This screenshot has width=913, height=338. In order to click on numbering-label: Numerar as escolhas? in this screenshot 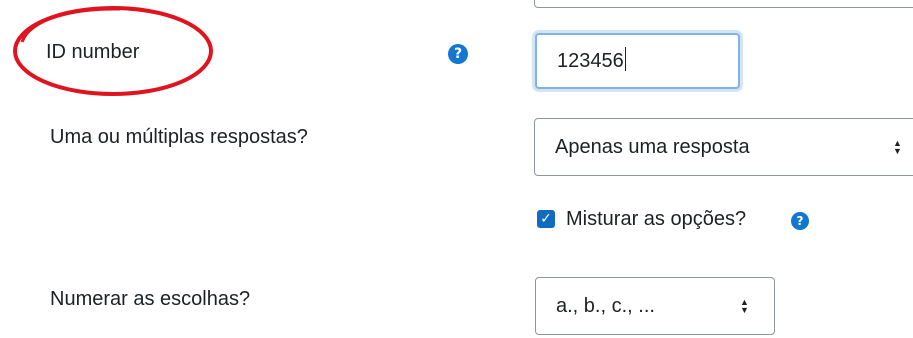, I will do `click(150, 299)`.